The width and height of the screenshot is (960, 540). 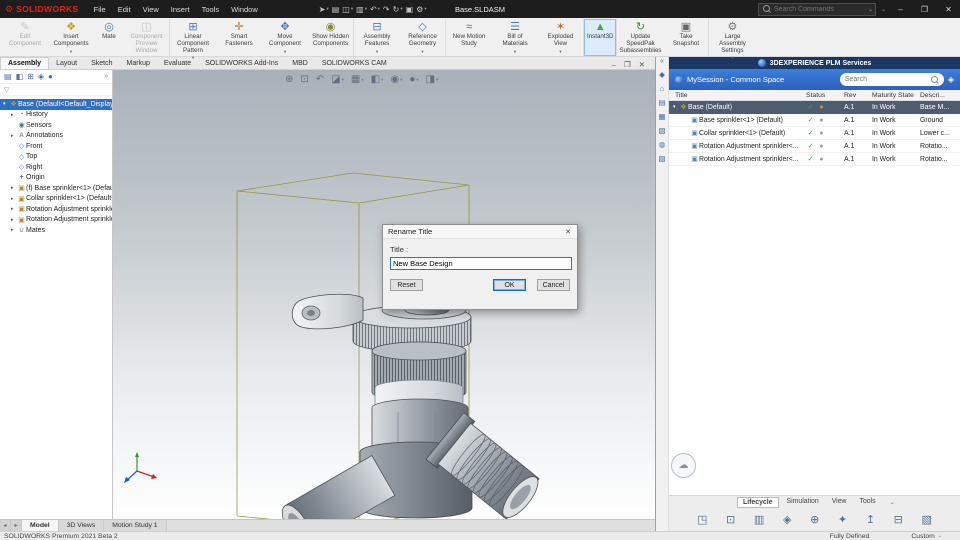 I want to click on pane-settings-icon: ▧, so click(x=927, y=519).